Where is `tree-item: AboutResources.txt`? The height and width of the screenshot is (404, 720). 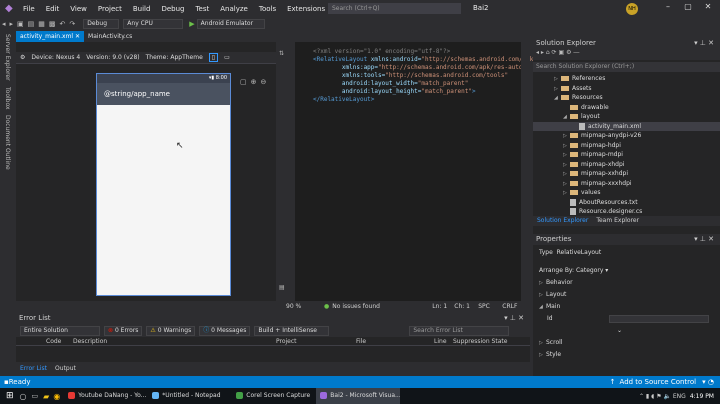
tree-item: AboutResources.txt is located at coordinates (626, 203).